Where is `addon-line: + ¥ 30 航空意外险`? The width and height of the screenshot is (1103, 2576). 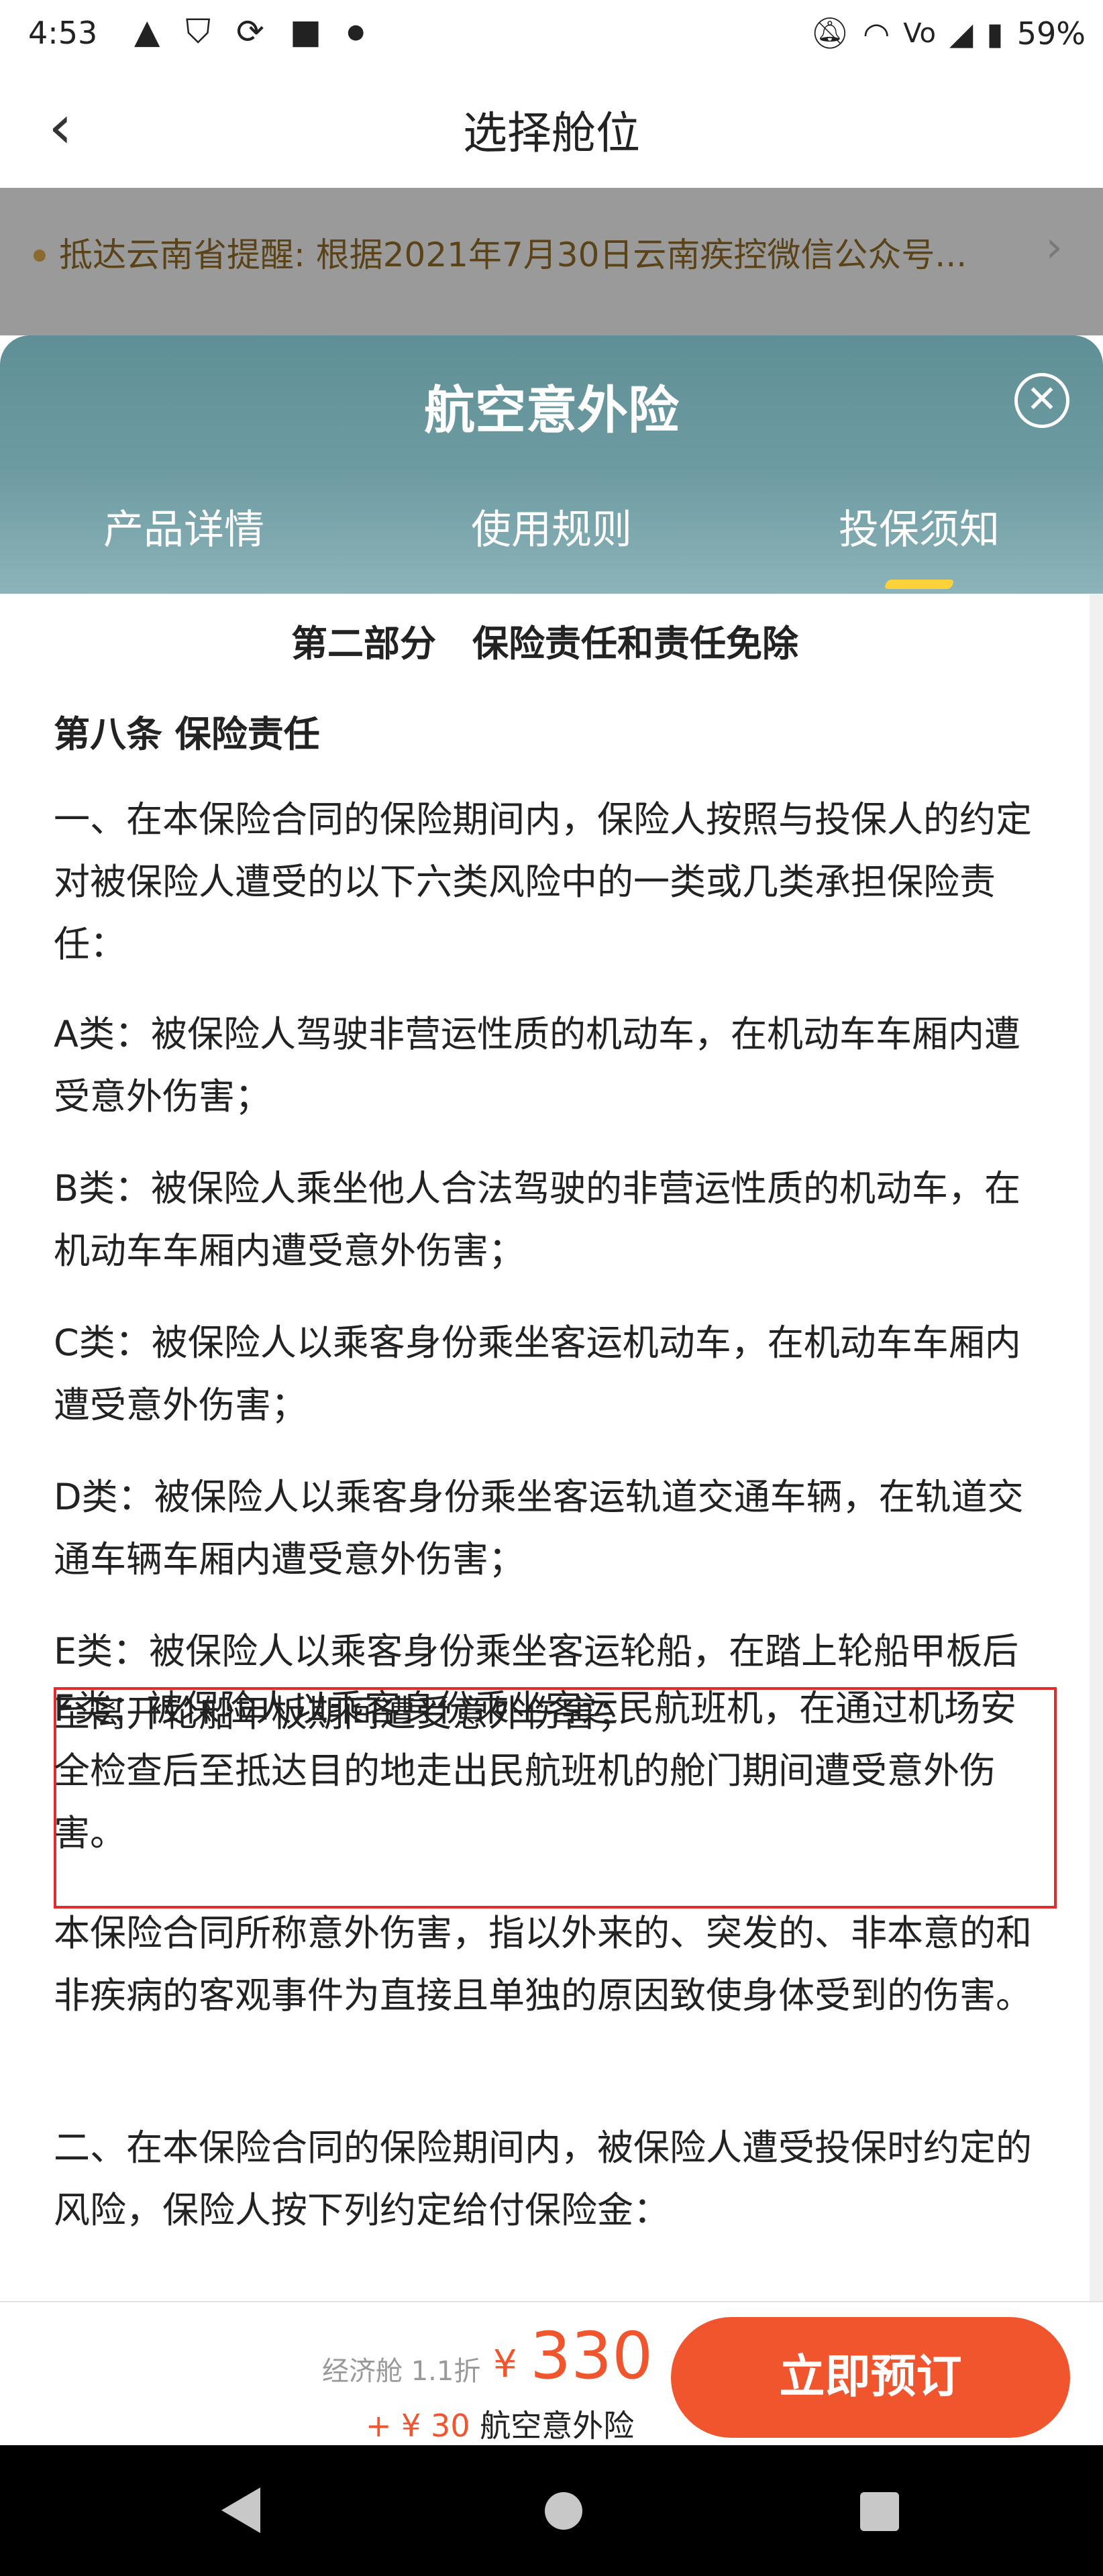 addon-line: + ¥ 30 航空意外险 is located at coordinates (500, 2424).